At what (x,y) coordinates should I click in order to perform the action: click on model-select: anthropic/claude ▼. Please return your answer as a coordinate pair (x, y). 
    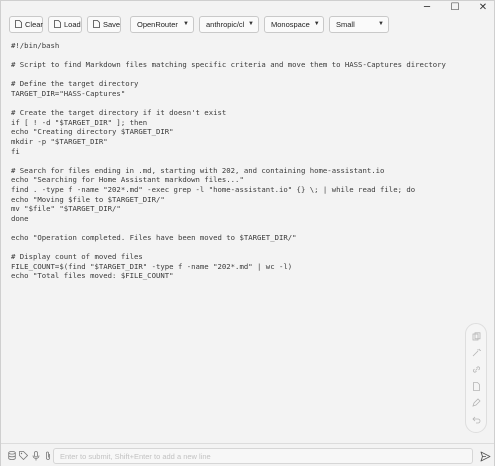
    Looking at the image, I should click on (229, 24).